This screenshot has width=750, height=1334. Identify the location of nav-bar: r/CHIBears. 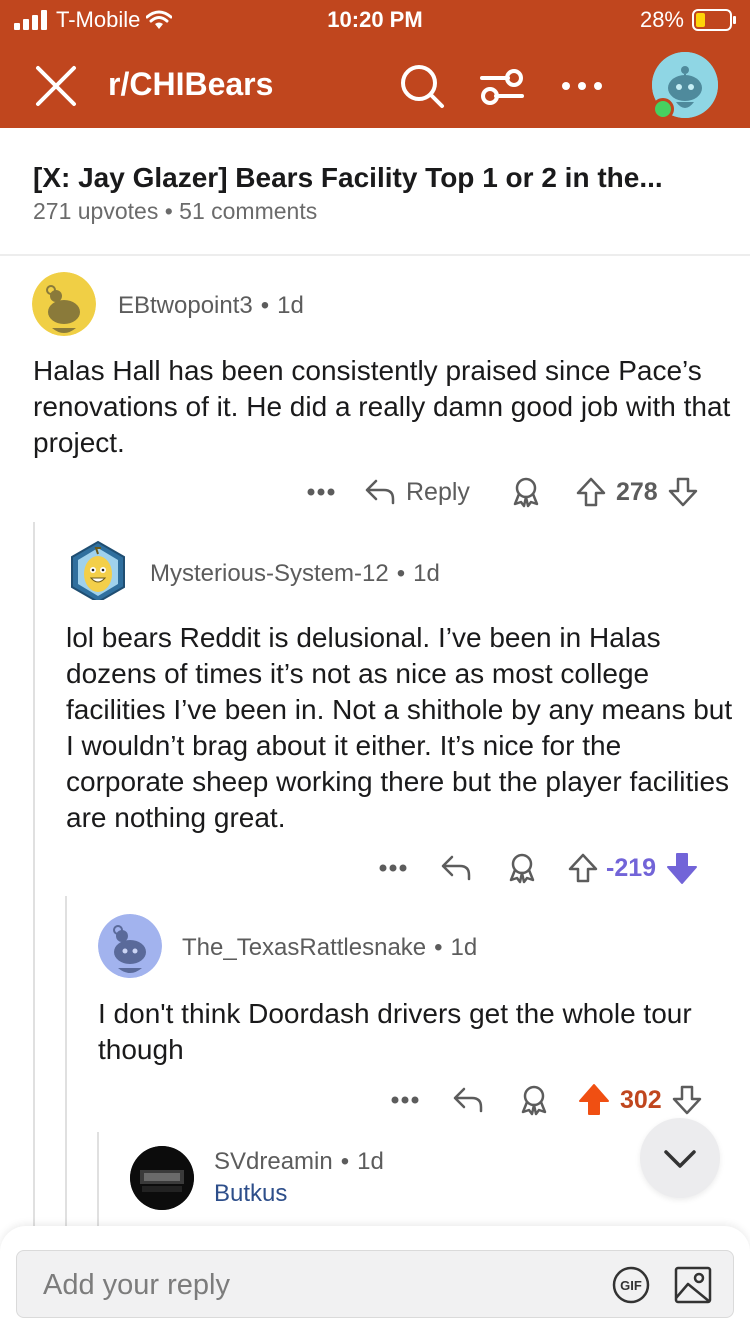
(375, 87).